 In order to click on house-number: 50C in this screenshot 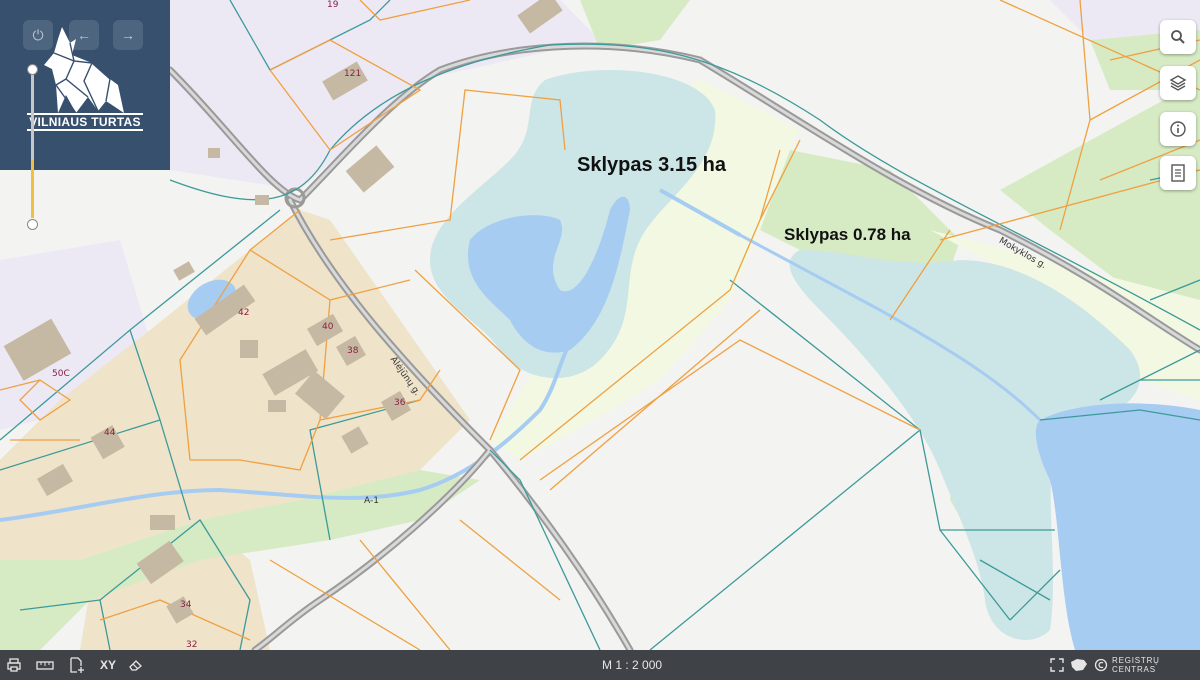, I will do `click(61, 374)`.